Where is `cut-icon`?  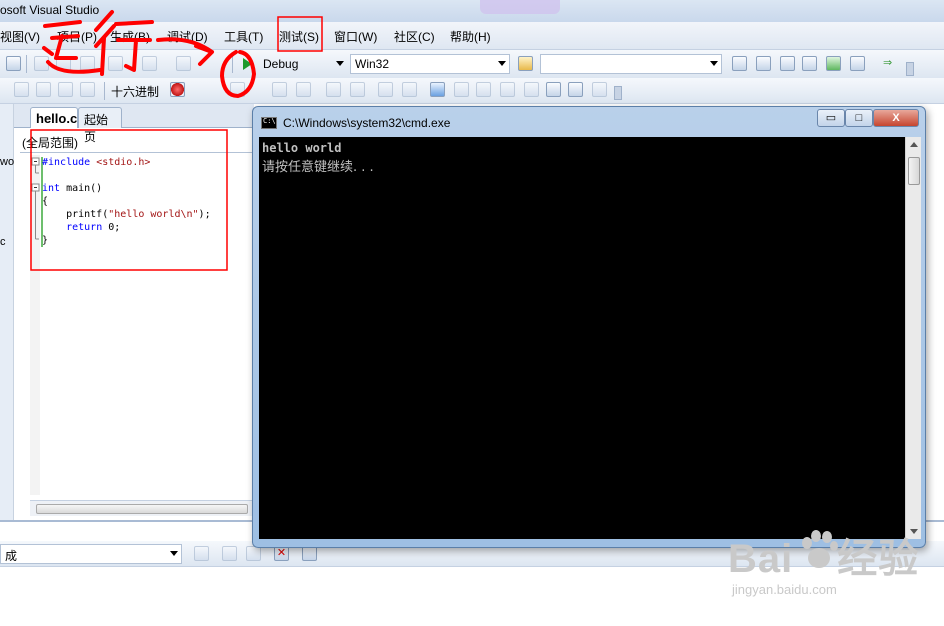 cut-icon is located at coordinates (41, 63).